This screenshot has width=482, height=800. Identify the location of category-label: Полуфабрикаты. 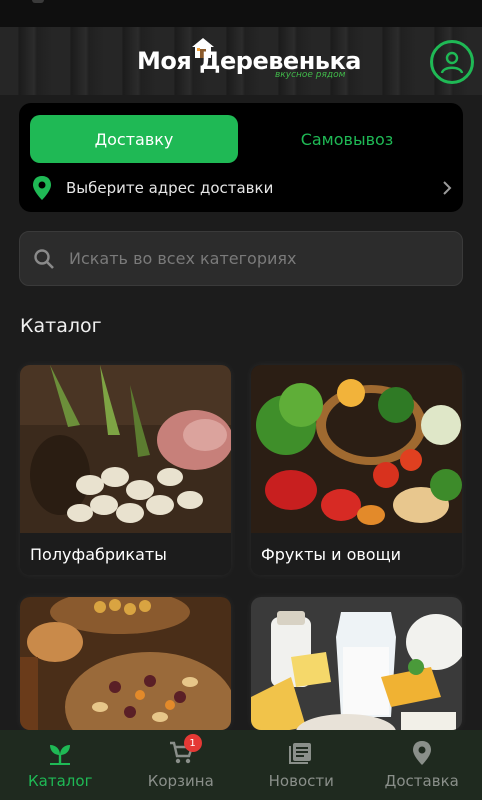
(125, 554).